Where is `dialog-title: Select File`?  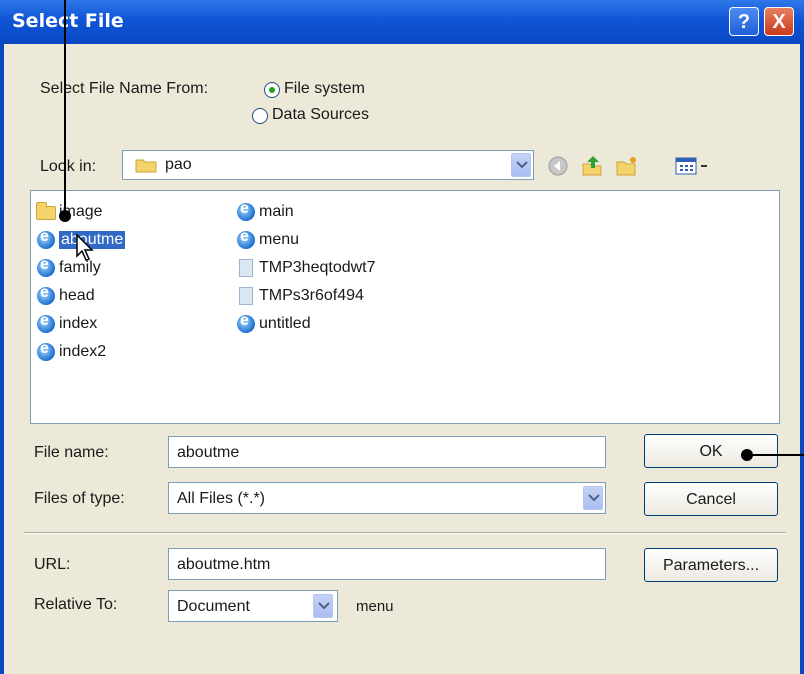 dialog-title: Select File is located at coordinates (68, 21).